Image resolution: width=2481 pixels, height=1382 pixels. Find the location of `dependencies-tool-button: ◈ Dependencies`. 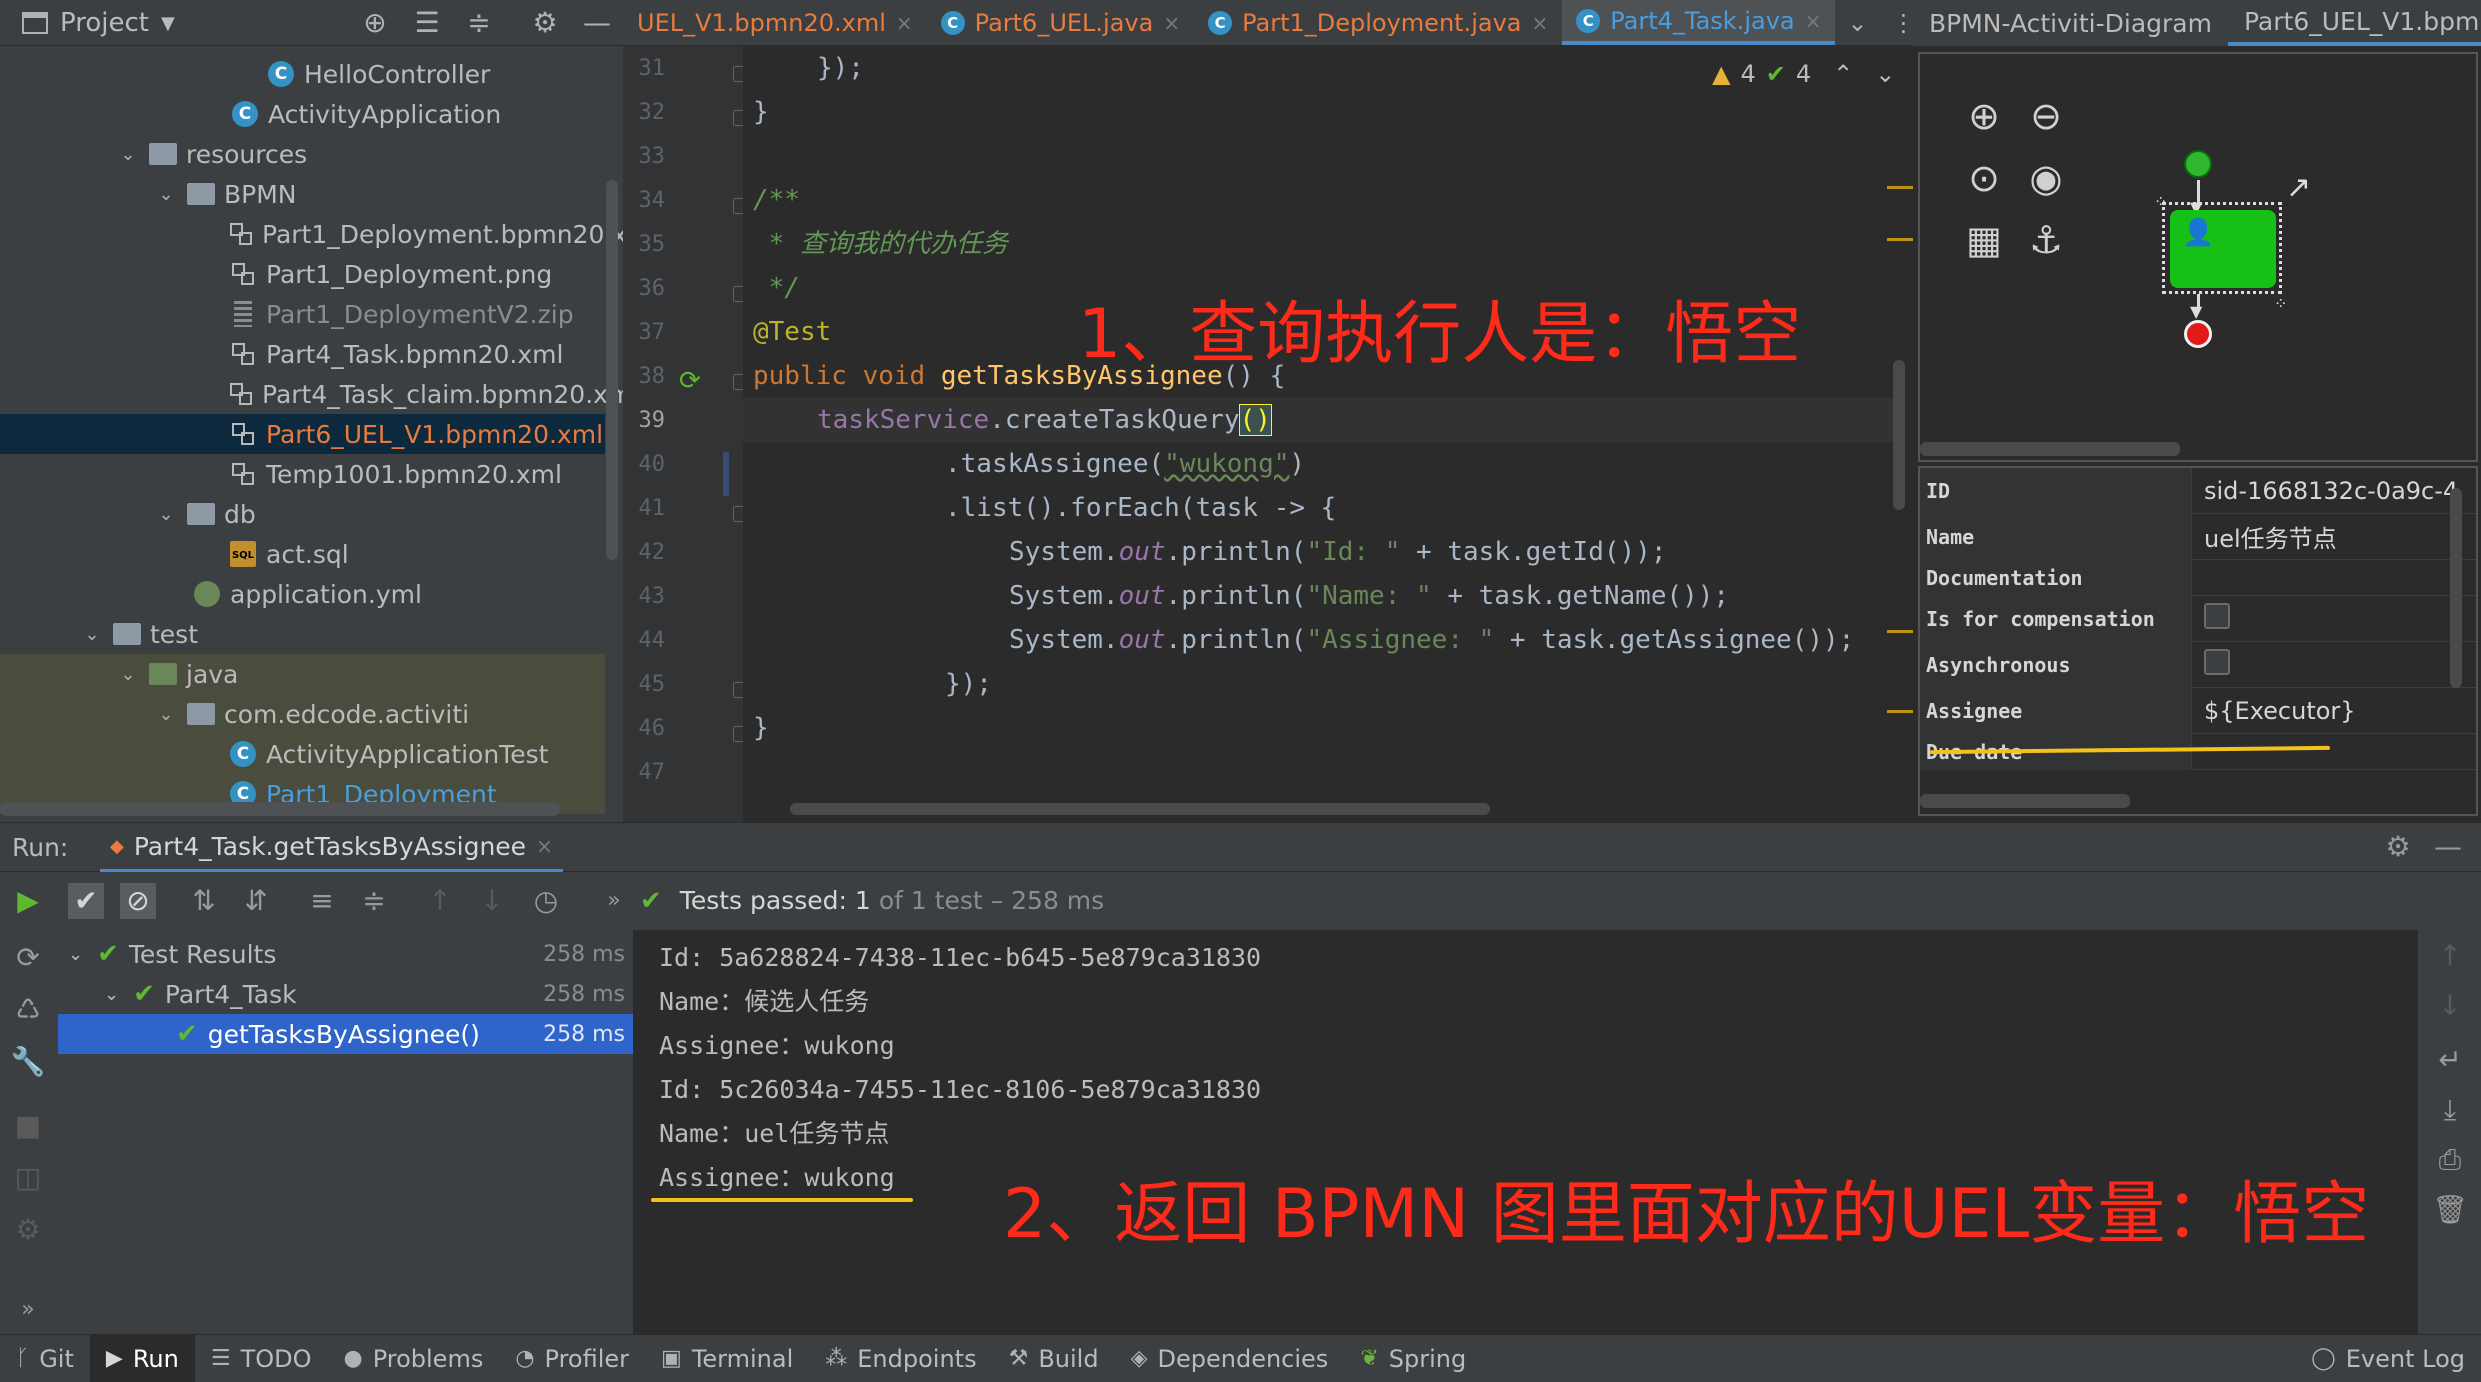

dependencies-tool-button: ◈ Dependencies is located at coordinates (1230, 1358).